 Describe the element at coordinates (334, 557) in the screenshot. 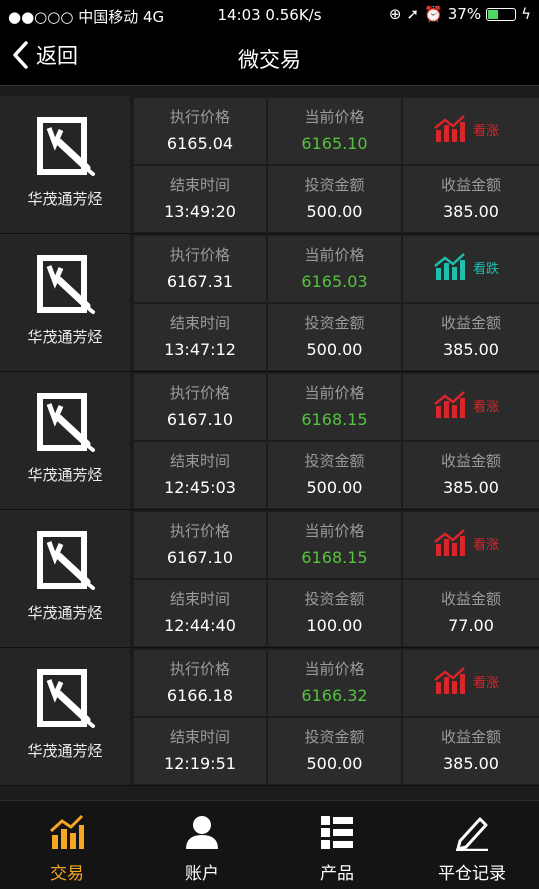

I see `current-price-value: 6168.15` at that location.